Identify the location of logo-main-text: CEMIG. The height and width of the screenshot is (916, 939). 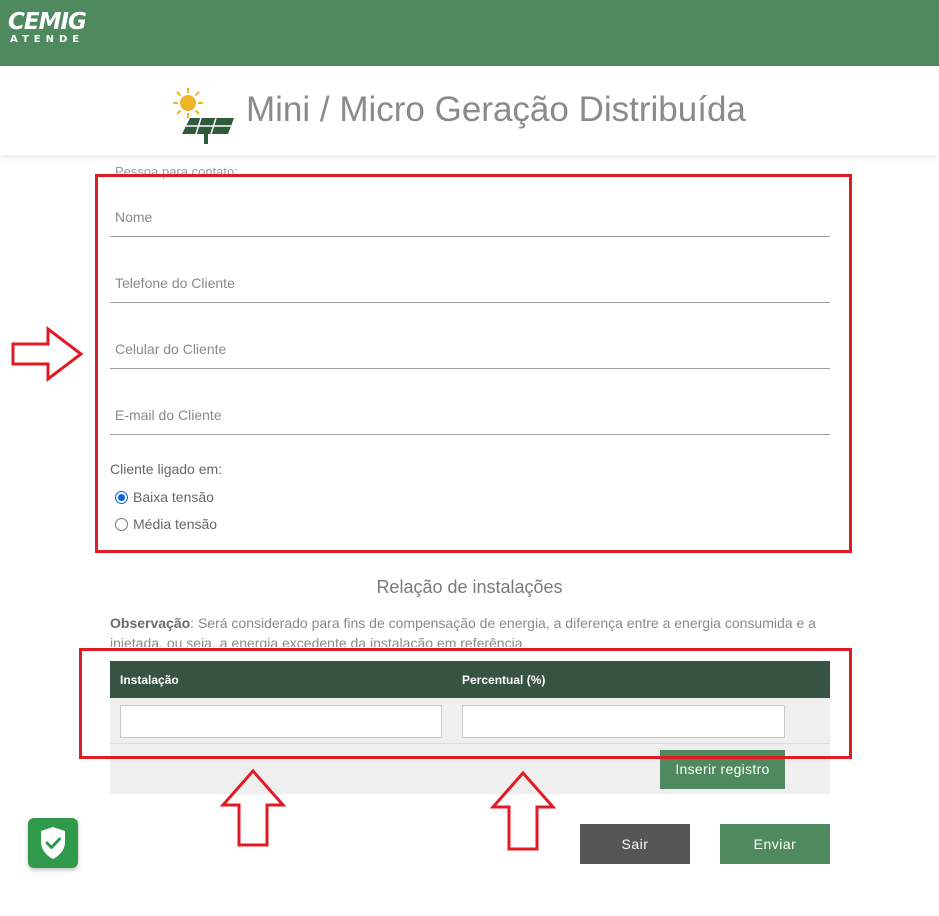
(47, 22).